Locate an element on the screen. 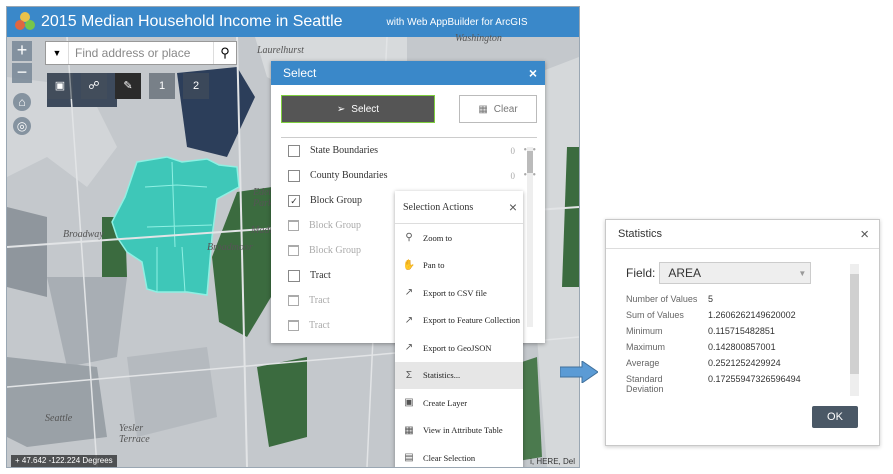  field-row: Field: AREA ▼ is located at coordinates (719, 273).